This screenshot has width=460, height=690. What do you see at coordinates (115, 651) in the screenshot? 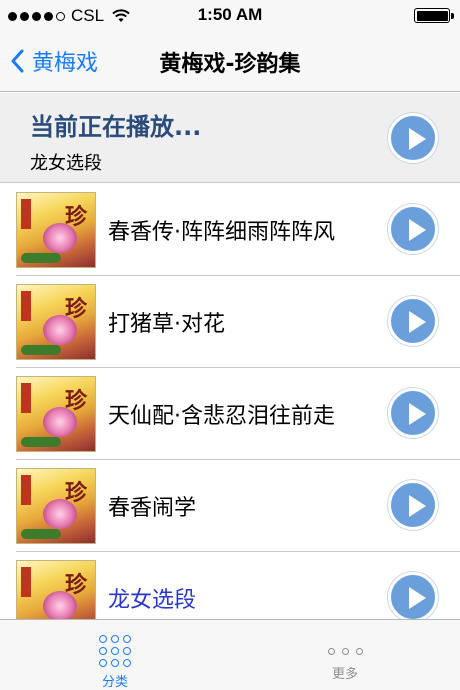
I see `grid-icon` at bounding box center [115, 651].